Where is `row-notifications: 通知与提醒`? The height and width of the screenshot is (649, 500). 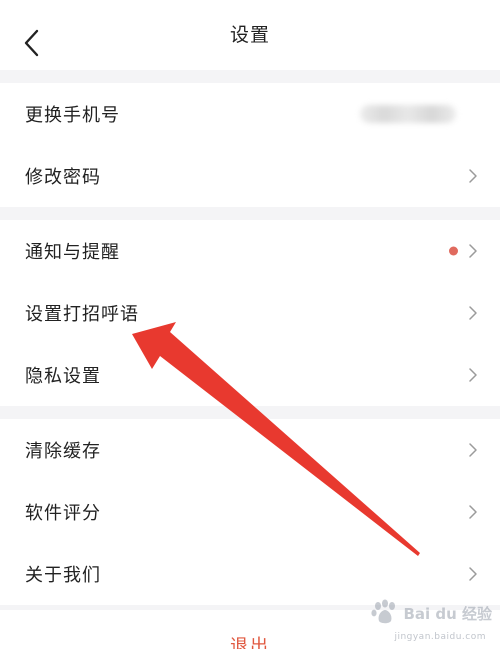
row-notifications: 通知与提醒 is located at coordinates (250, 251).